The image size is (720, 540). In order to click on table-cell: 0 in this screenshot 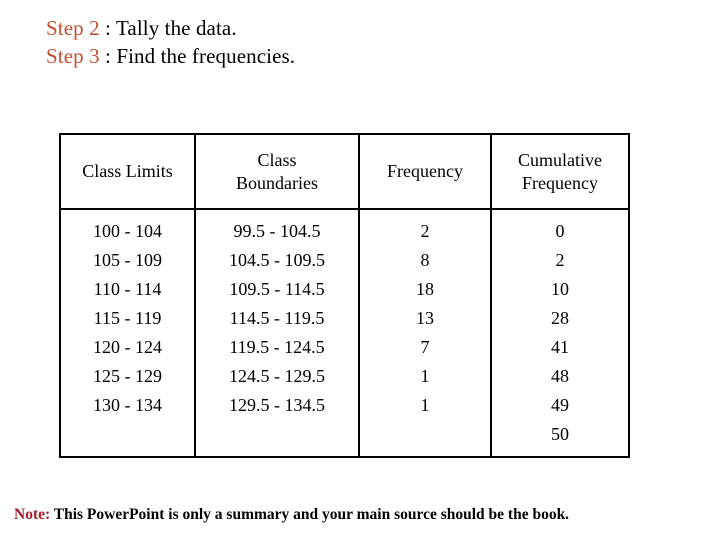, I will do `click(560, 231)`.